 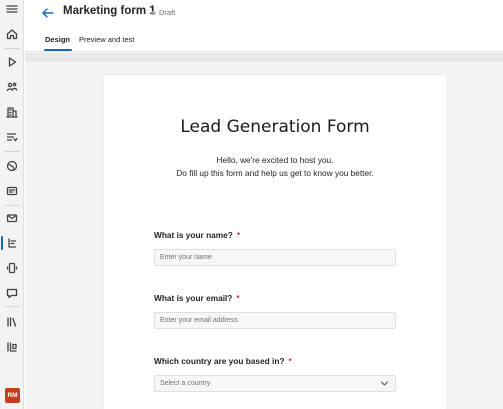 I want to click on question-label-country: Which country are you based in? *, so click(x=223, y=361).